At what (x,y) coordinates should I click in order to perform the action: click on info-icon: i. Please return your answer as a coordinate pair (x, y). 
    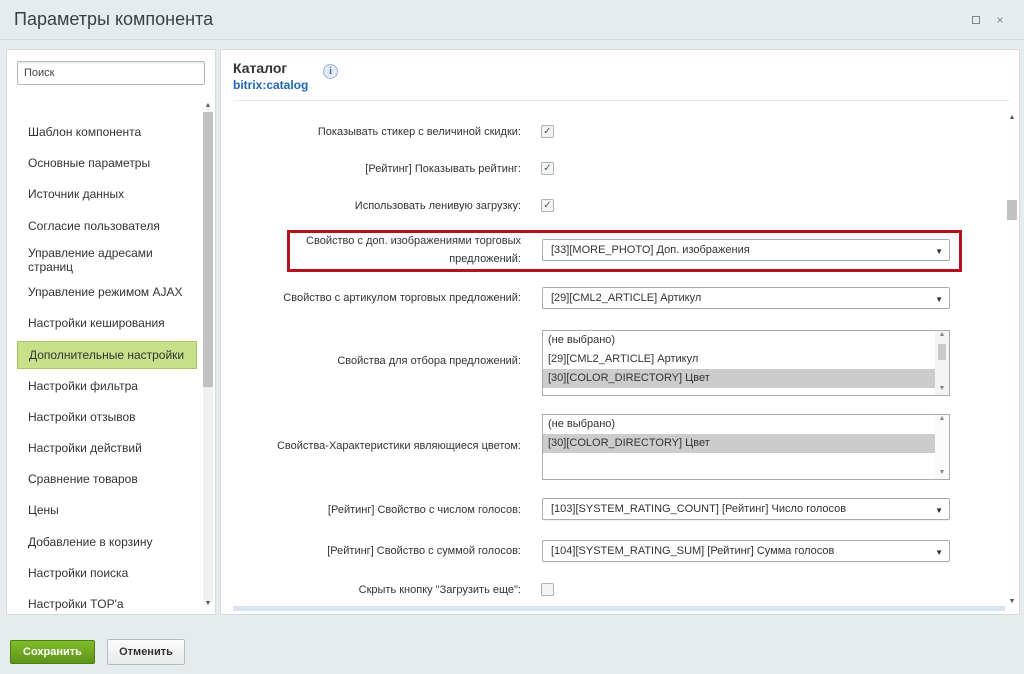
    Looking at the image, I should click on (330, 71).